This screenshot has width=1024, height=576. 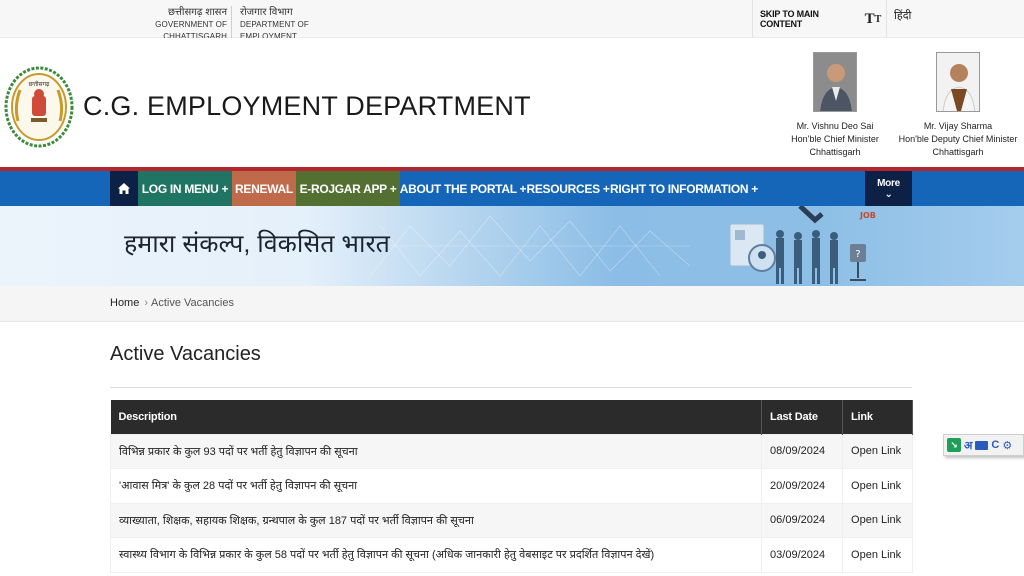 What do you see at coordinates (888, 194) in the screenshot?
I see `chevron-down-icon: ⌄` at bounding box center [888, 194].